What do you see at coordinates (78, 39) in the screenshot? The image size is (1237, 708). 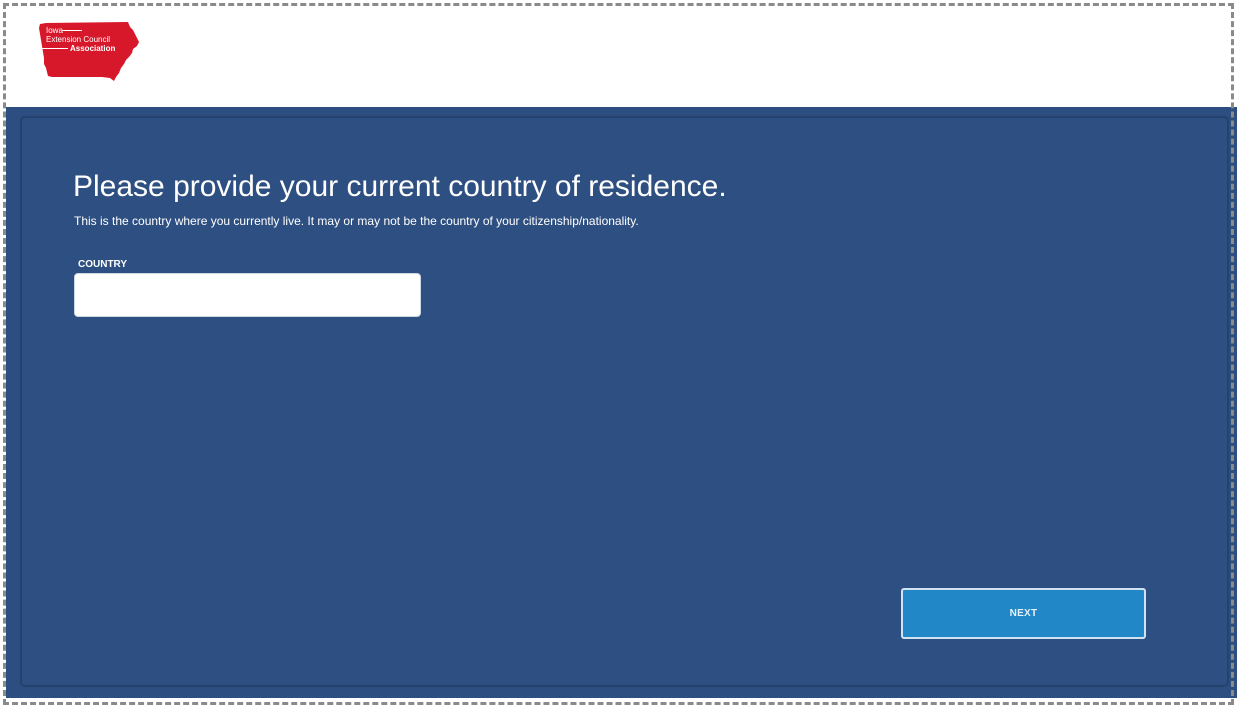 I see `logo-text-line-2: Extension Council` at bounding box center [78, 39].